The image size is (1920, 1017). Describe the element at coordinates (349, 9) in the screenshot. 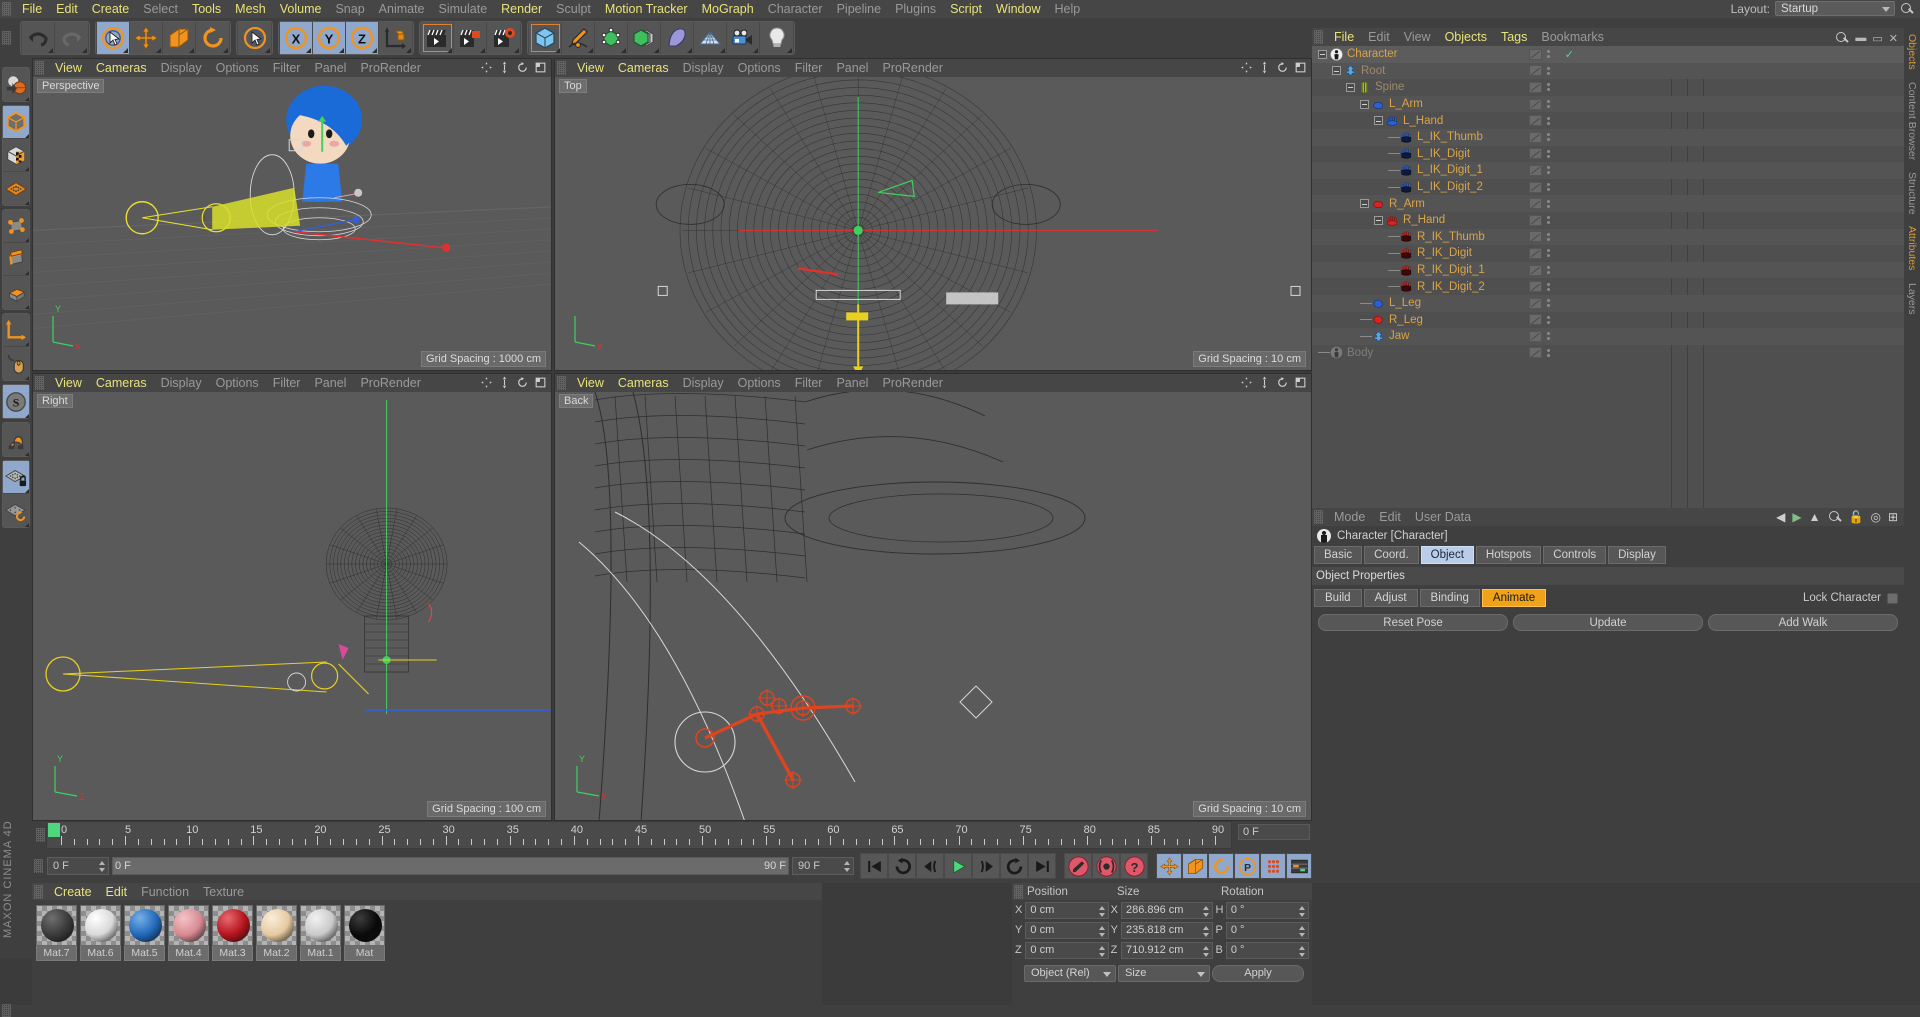

I see `menu-snap: Snap` at that location.